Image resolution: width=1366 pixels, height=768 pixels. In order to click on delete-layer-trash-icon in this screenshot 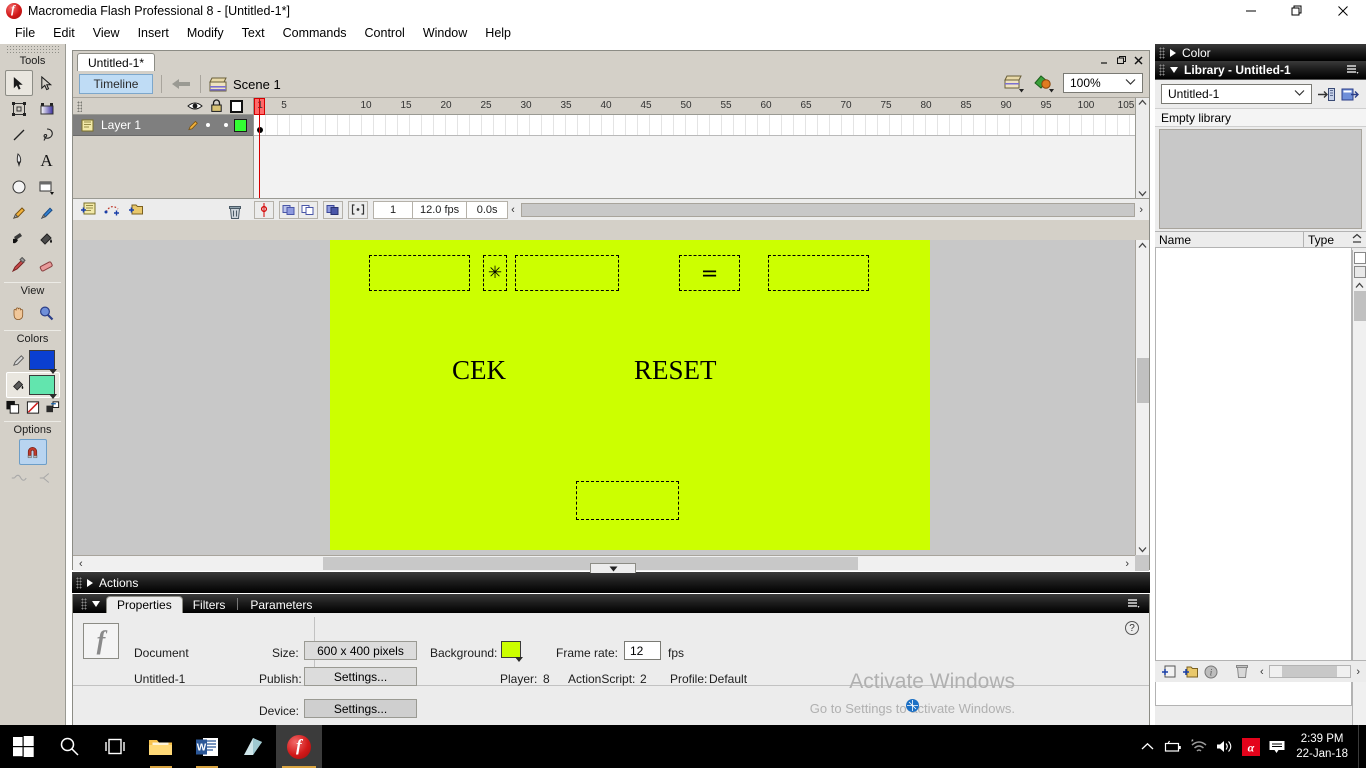, I will do `click(235, 212)`.